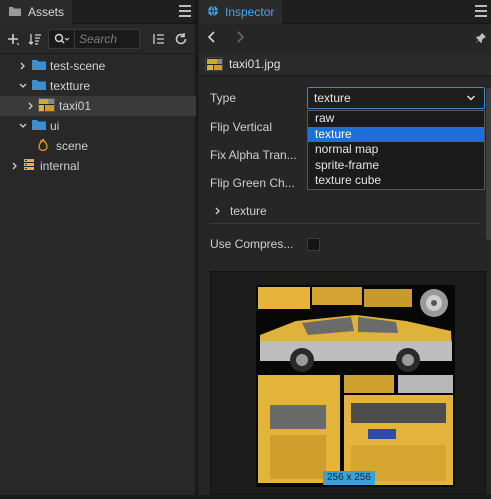  What do you see at coordinates (481, 39) in the screenshot?
I see `pin-icon` at bounding box center [481, 39].